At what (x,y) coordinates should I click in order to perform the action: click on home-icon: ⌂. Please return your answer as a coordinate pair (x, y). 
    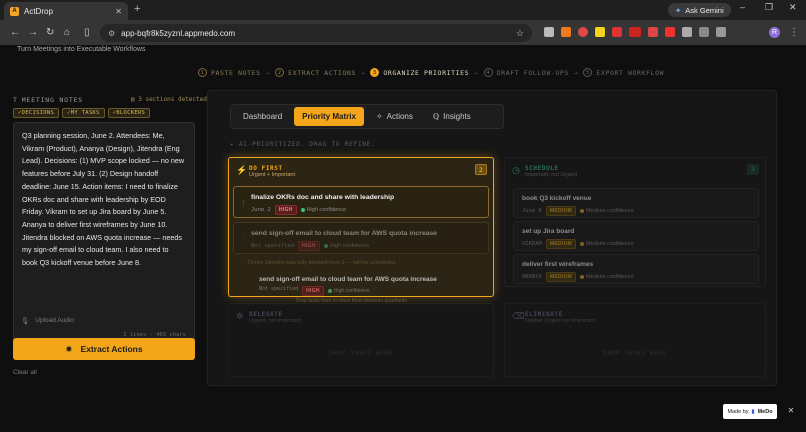
    Looking at the image, I should click on (67, 32).